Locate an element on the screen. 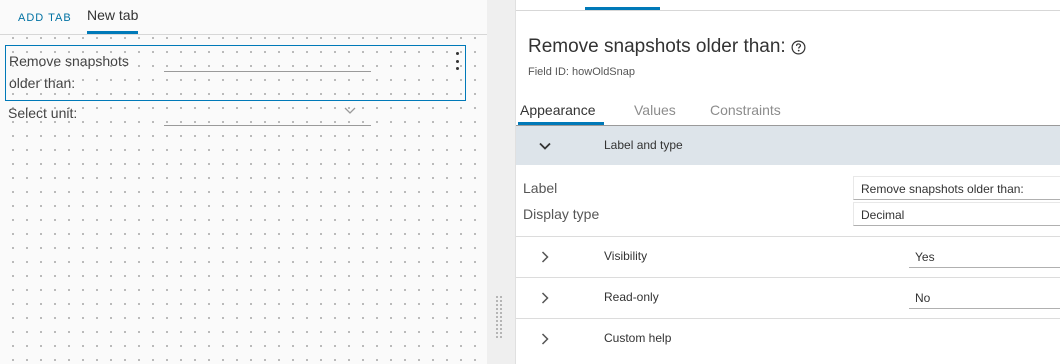 This screenshot has width=1060, height=364. field-id: Field ID: howOldSnap is located at coordinates (581, 72).